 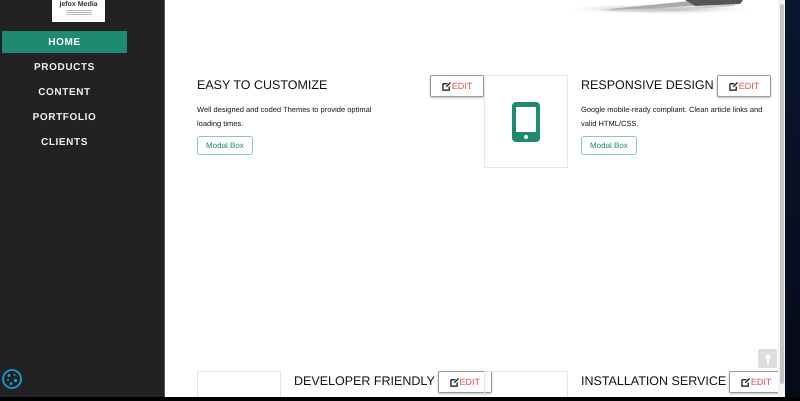 I want to click on nav-item: PRODUCTS, so click(x=64, y=67).